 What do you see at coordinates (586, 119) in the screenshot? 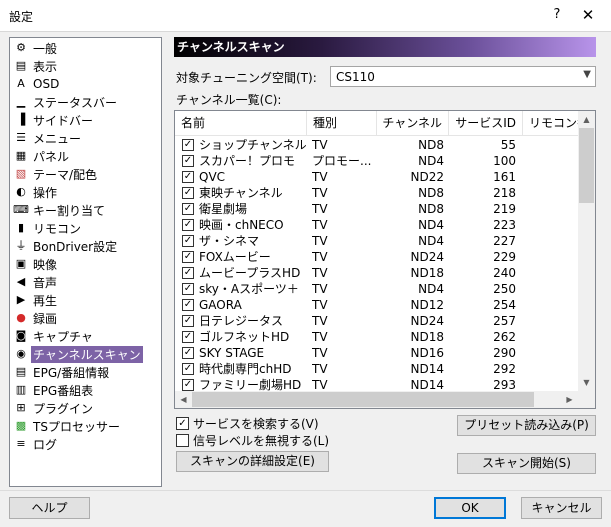
I see `scroll-up-icon: ▲` at bounding box center [586, 119].